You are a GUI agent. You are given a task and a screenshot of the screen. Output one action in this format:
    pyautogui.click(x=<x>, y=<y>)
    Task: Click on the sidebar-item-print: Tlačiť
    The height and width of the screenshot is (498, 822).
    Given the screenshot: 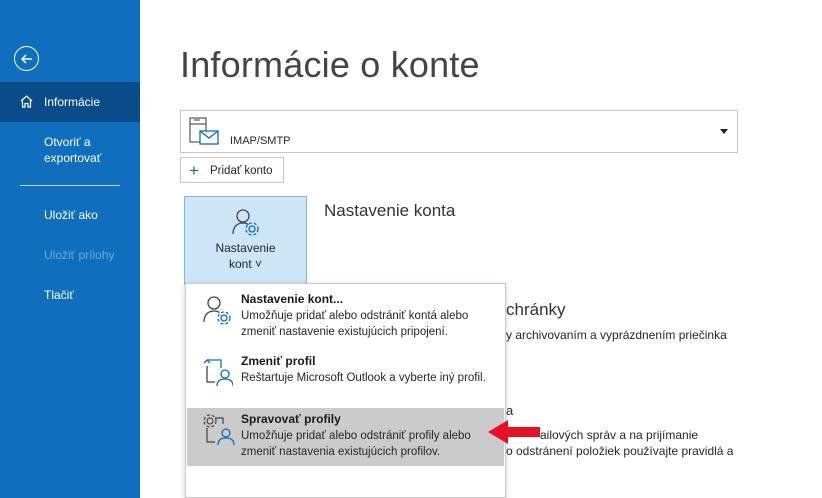 What is the action you would take?
    pyautogui.click(x=70, y=296)
    